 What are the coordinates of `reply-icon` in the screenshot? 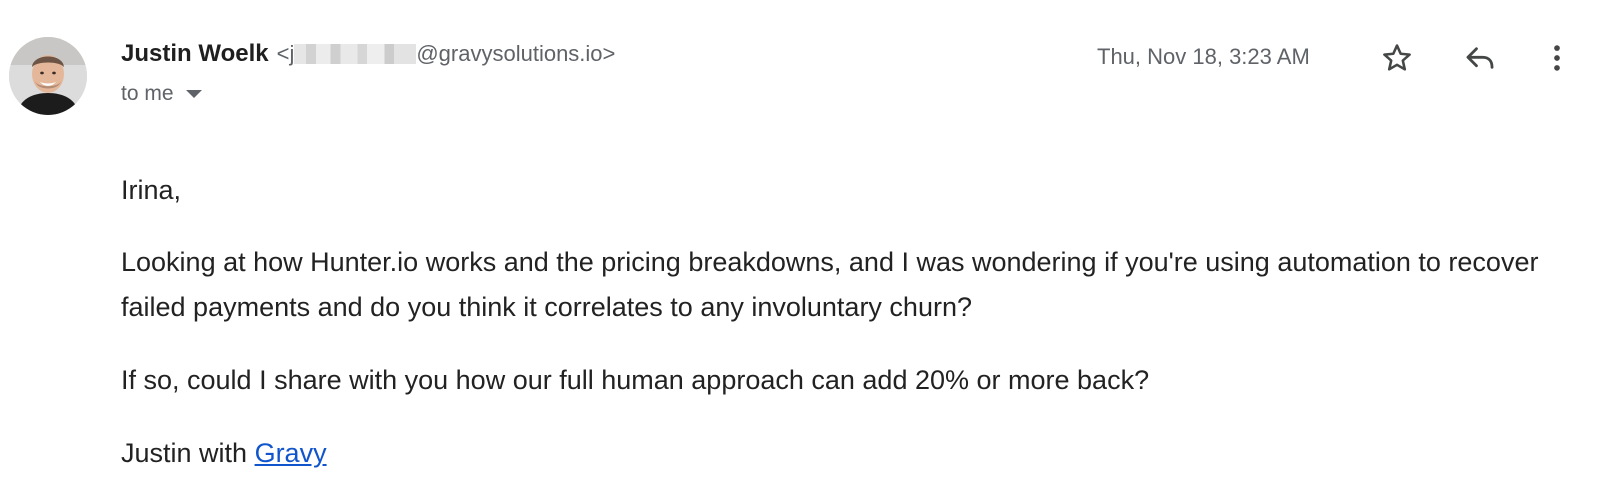 It's located at (1480, 58).